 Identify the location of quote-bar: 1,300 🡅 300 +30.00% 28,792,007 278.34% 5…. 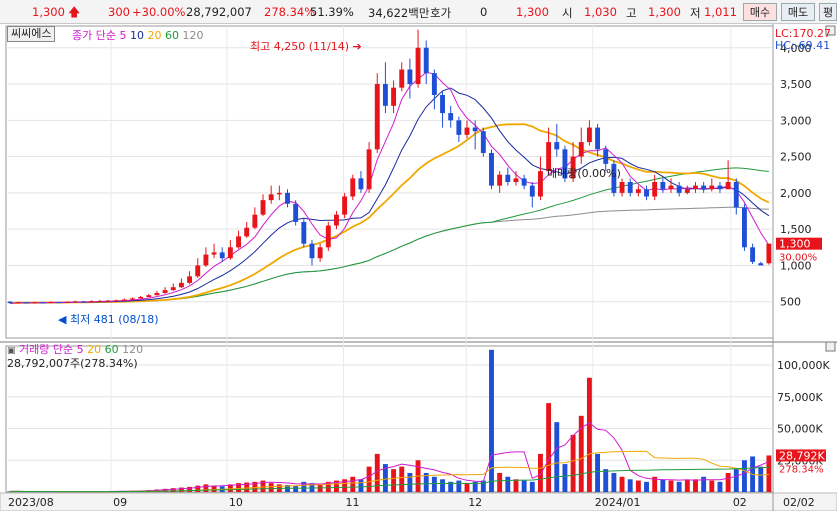
(418, 12).